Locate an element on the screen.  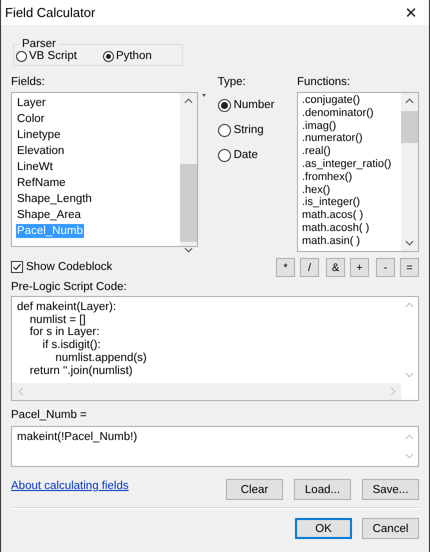
dialog-button: Cancel is located at coordinates (390, 528).